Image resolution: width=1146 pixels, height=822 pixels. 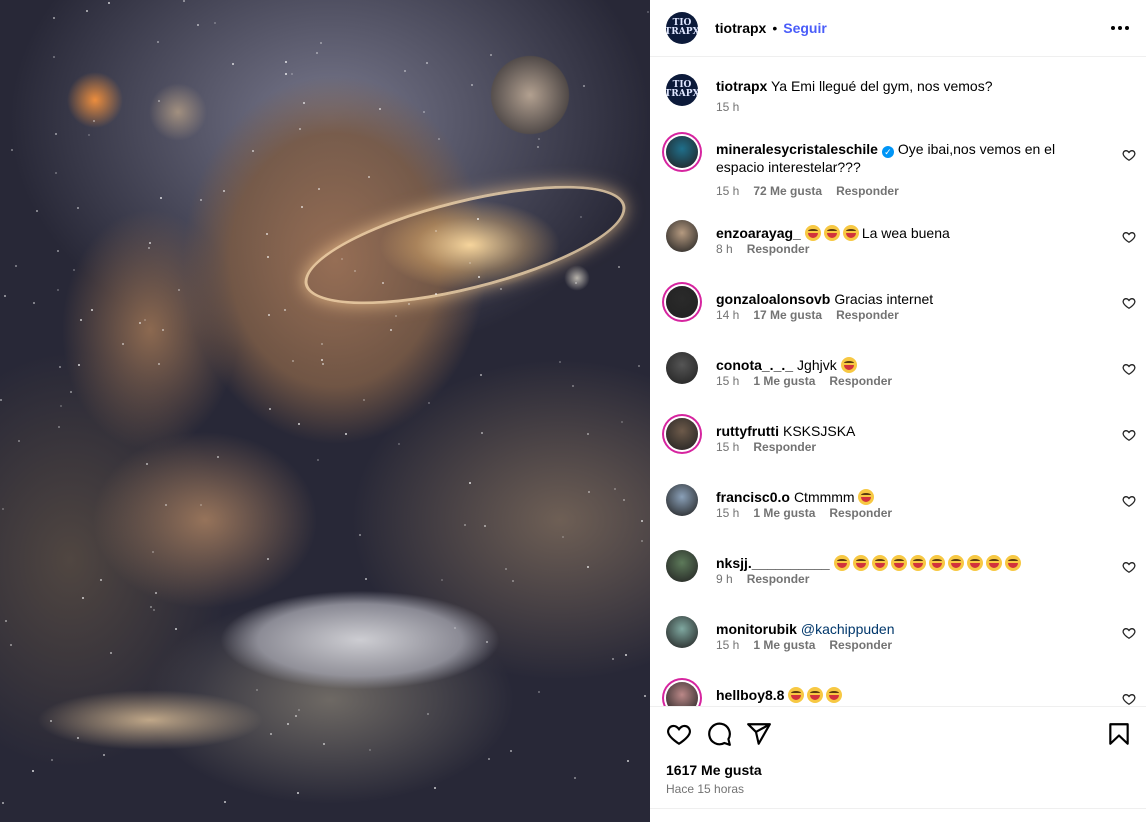 I want to click on likes-count: 1617 Me gusta, so click(x=714, y=770).